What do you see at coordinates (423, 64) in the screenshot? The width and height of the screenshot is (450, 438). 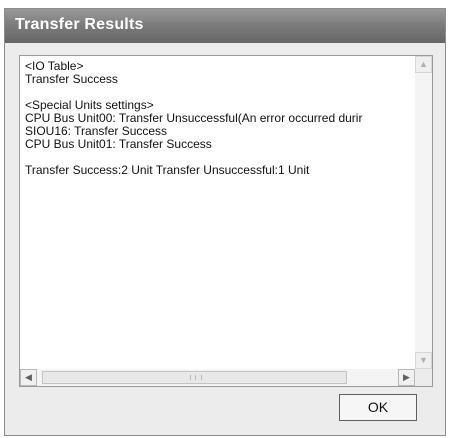 I see `chevron-up-icon: ▲` at bounding box center [423, 64].